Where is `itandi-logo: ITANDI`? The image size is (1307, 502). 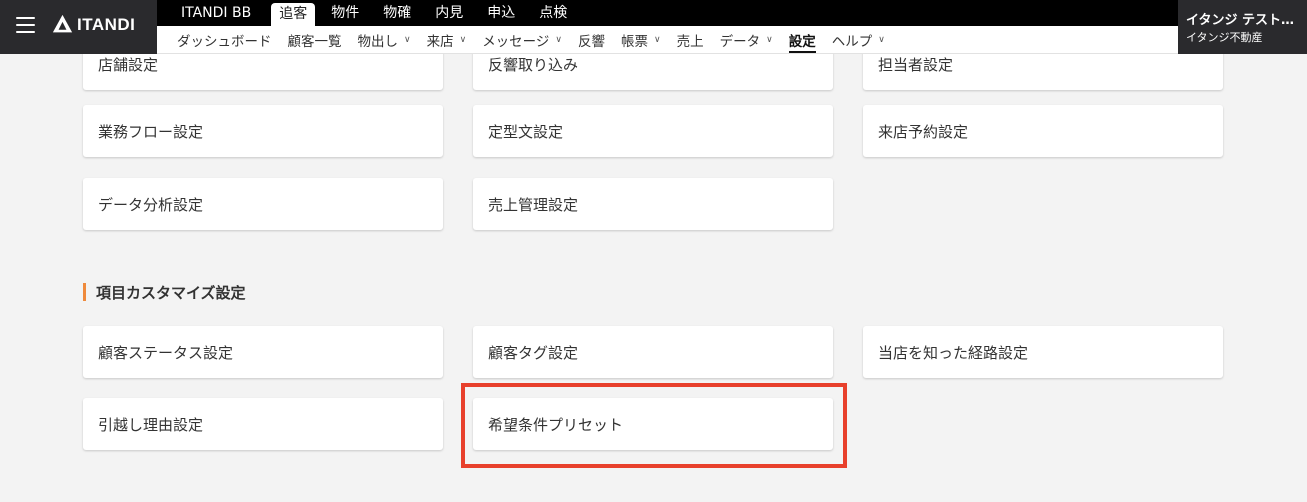 itandi-logo: ITANDI is located at coordinates (93, 24).